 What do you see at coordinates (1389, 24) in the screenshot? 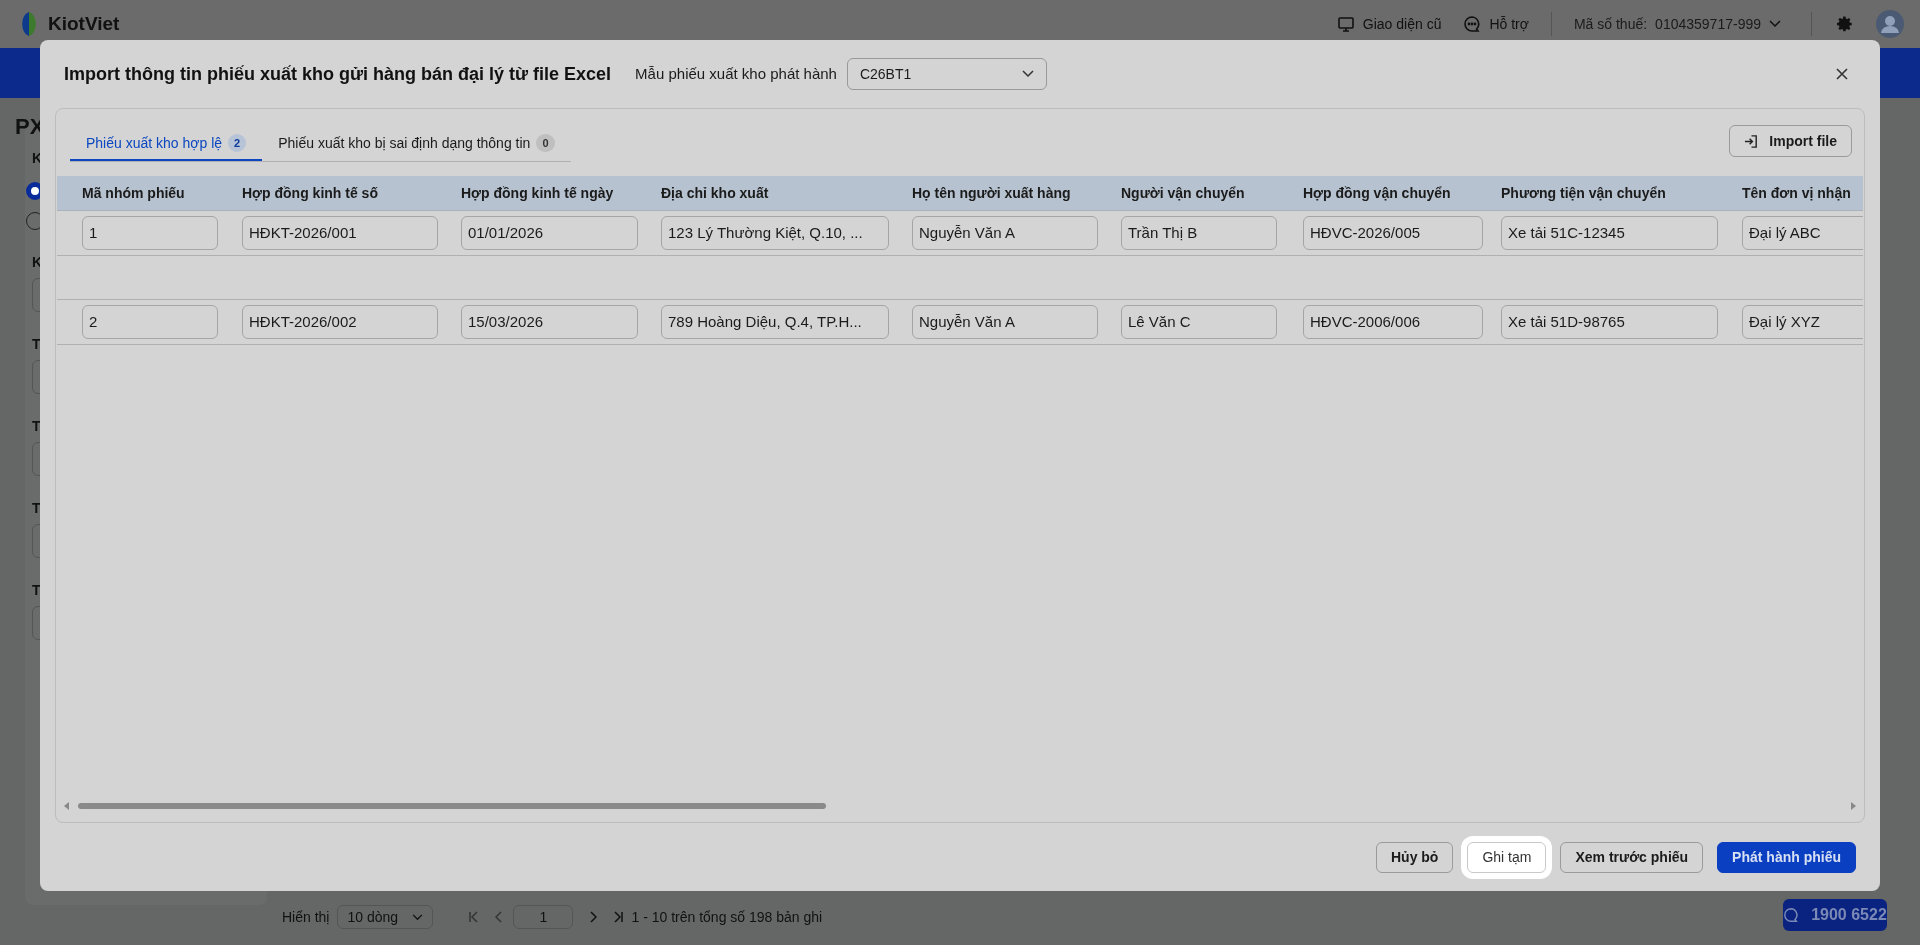
I see `top-link: Giao diện cũ` at bounding box center [1389, 24].